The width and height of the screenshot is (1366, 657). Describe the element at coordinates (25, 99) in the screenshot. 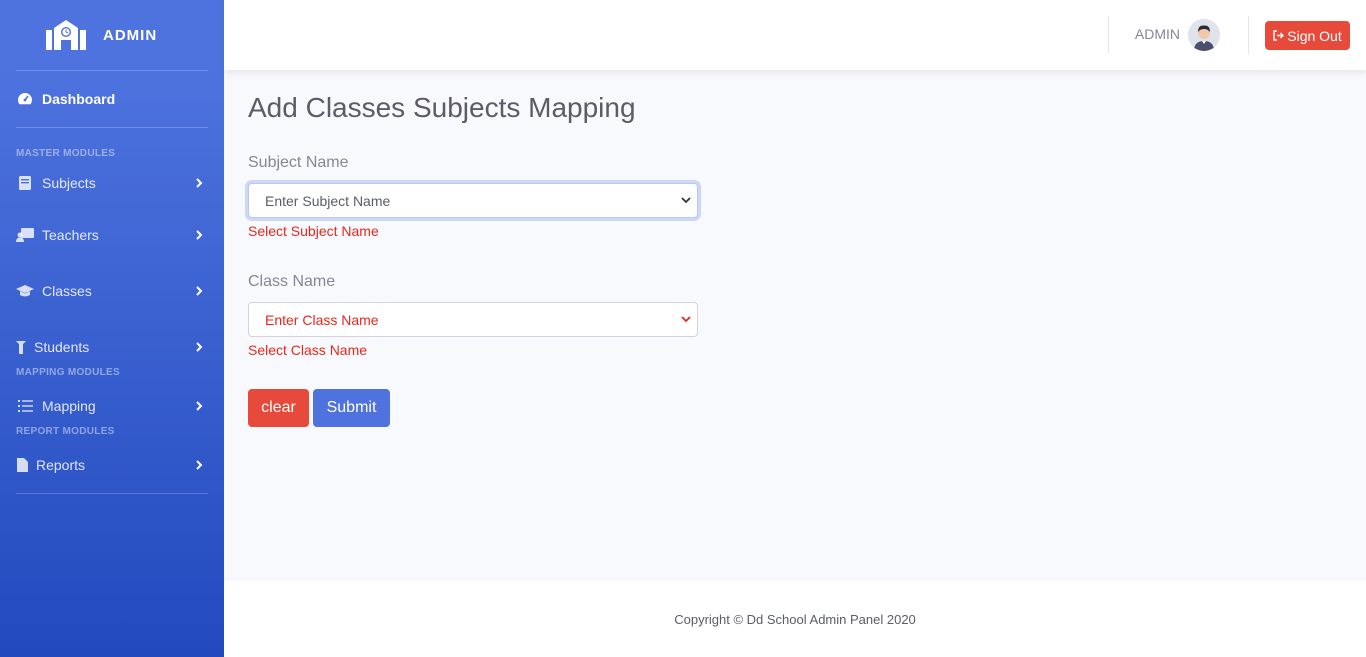

I see `tachometer-icon` at that location.